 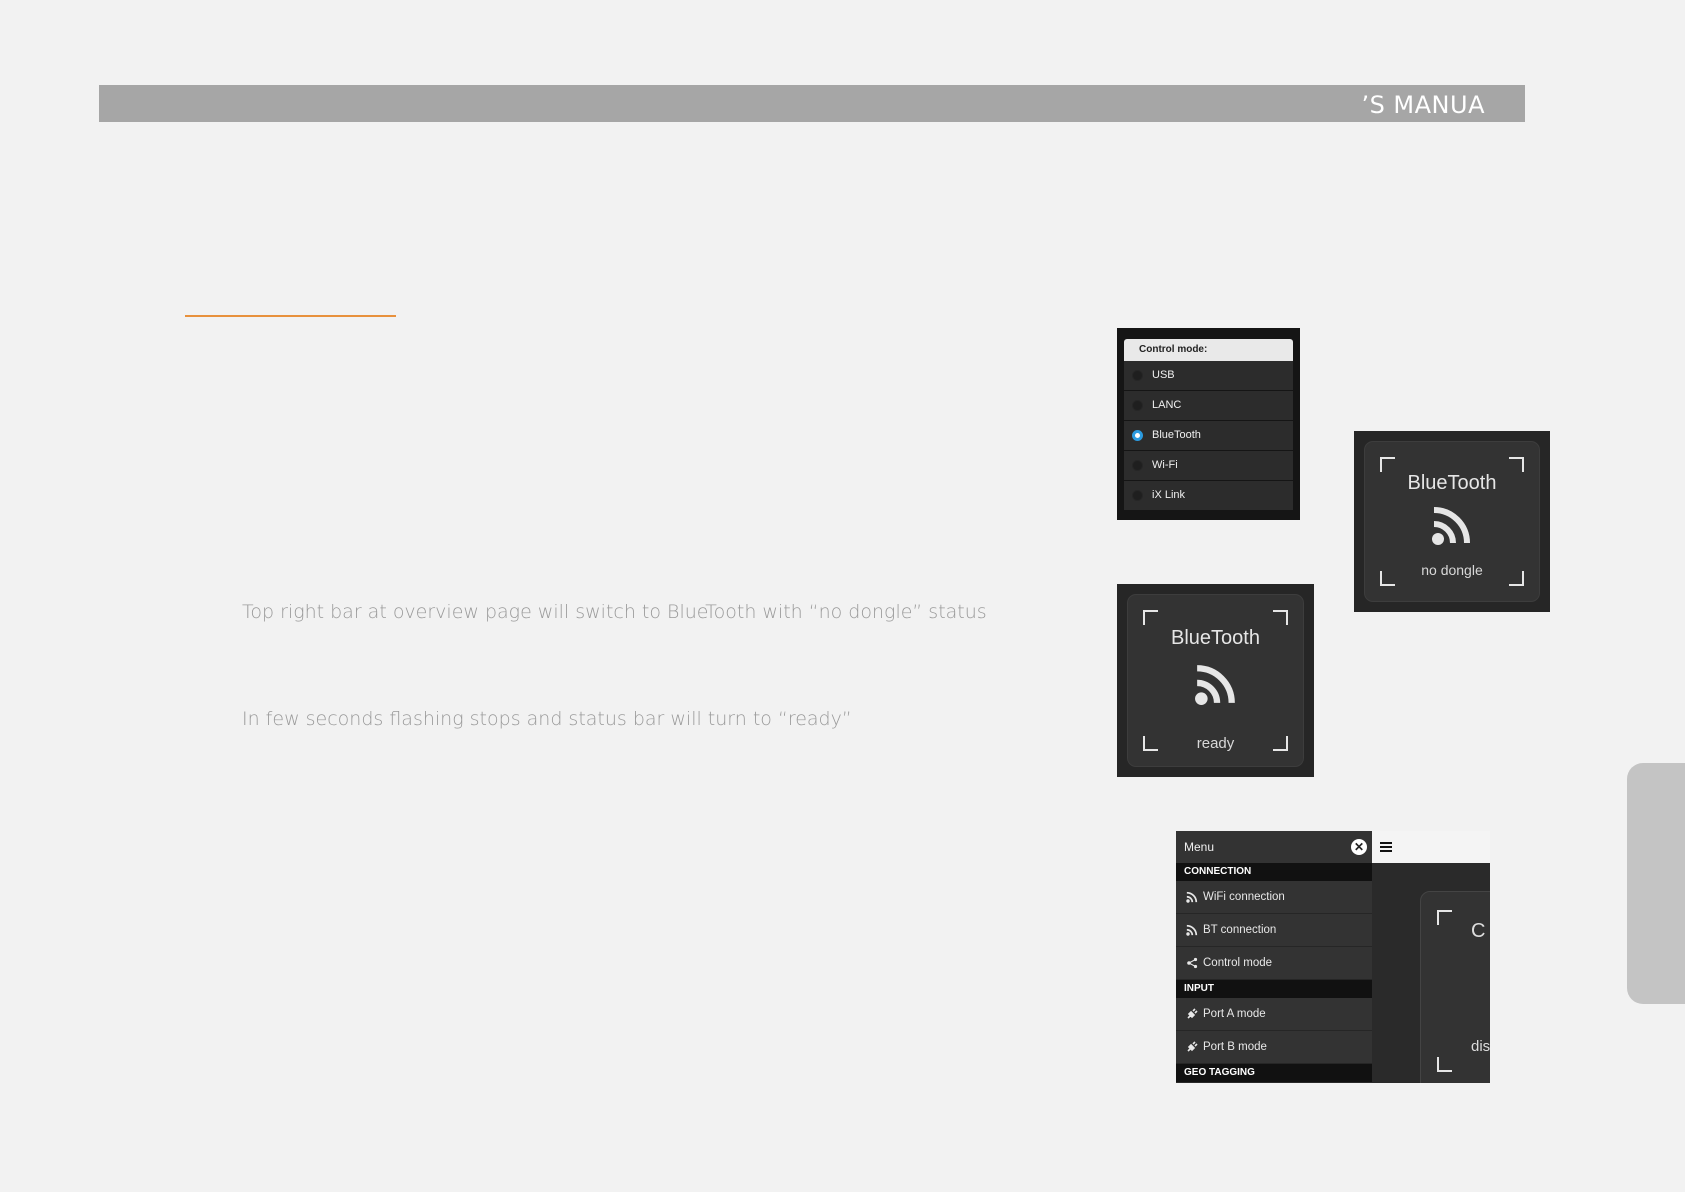 What do you see at coordinates (1163, 375) in the screenshot?
I see `option-label: USB` at bounding box center [1163, 375].